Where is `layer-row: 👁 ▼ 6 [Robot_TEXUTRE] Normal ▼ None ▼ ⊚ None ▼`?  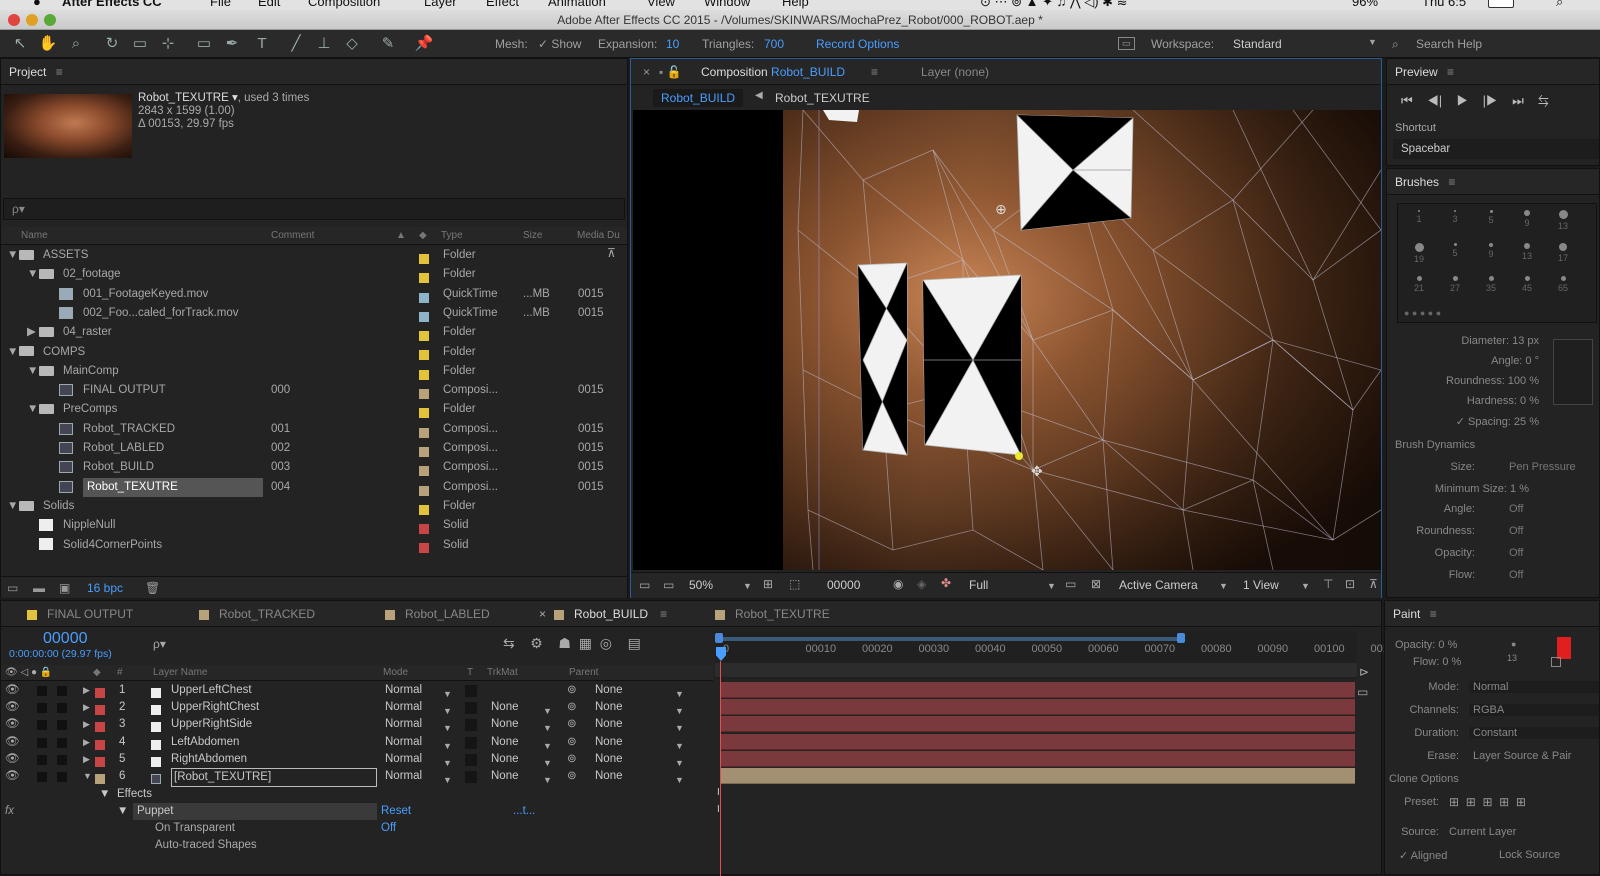
layer-row: 👁 ▼ 6 [Robot_TEXUTRE] Normal ▼ None ▼ ⊚ None ▼ is located at coordinates (356, 777).